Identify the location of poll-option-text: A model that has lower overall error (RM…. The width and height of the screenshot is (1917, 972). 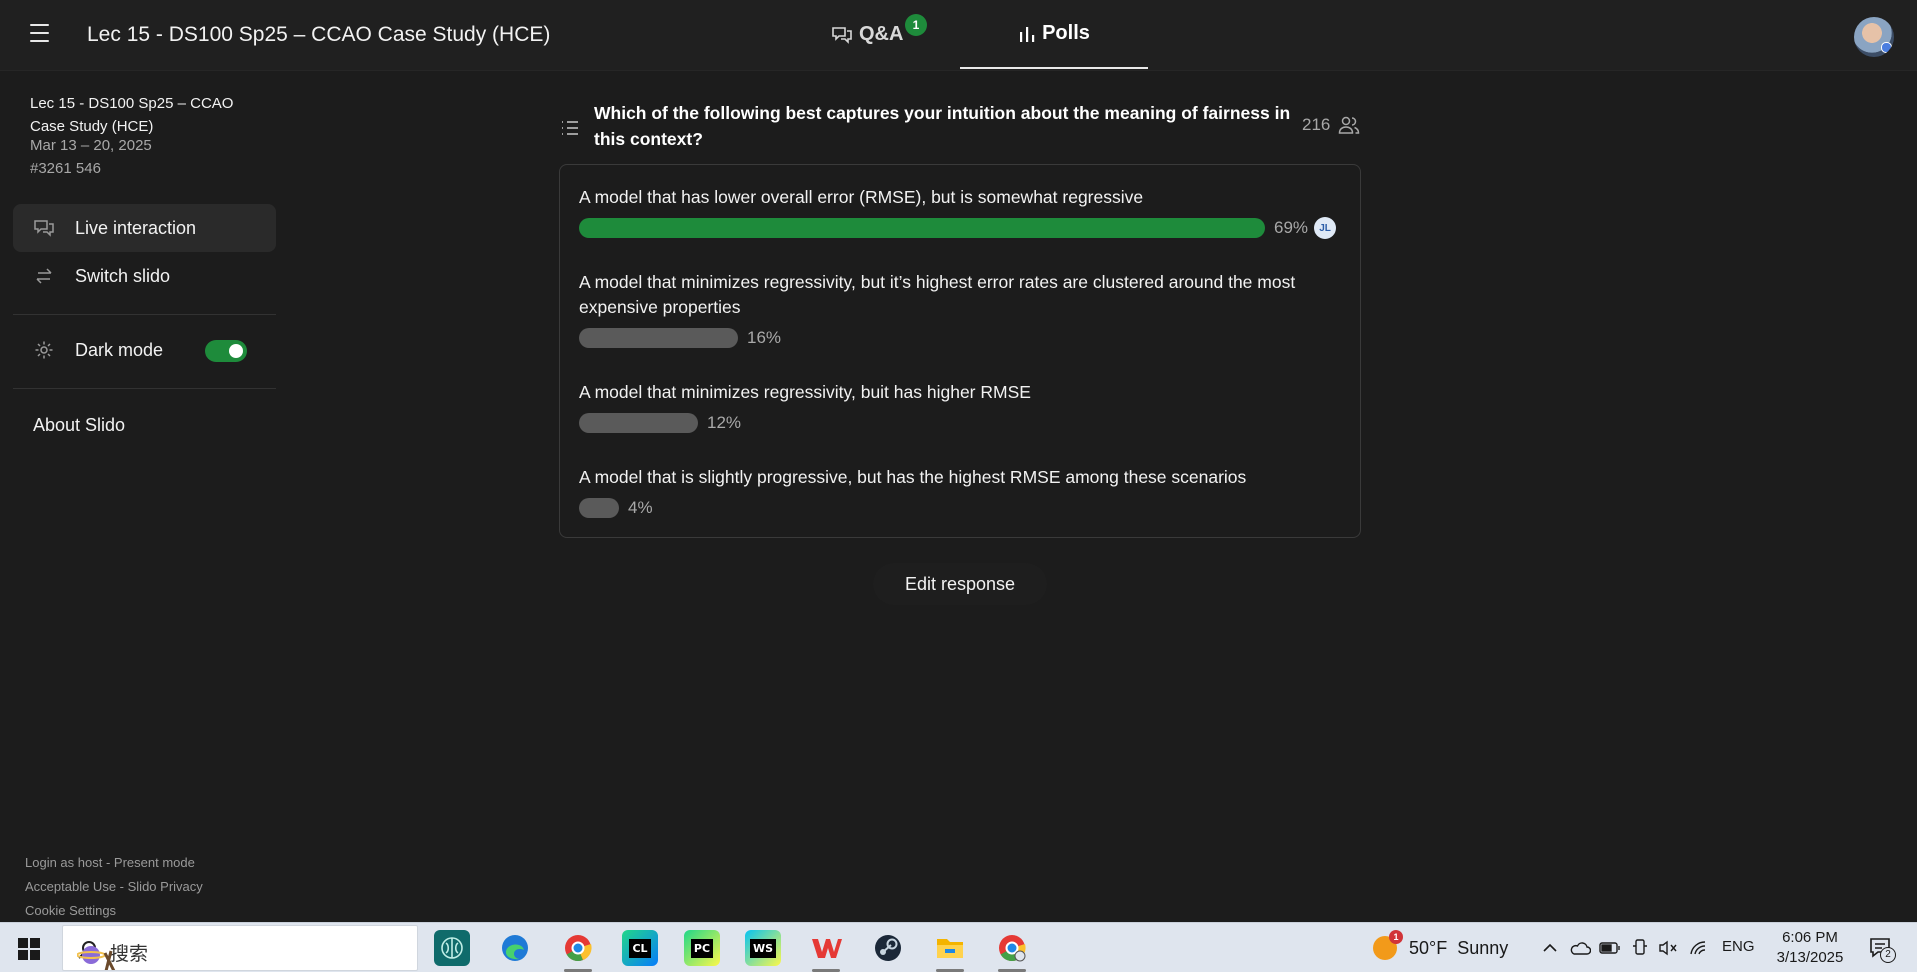
(861, 197).